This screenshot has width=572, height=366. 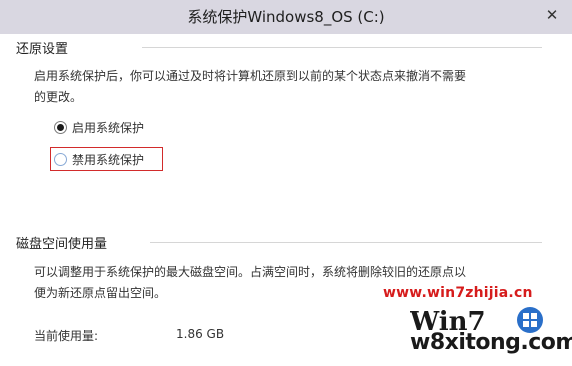 I want to click on disable-protection-radio: 禁用系统保护, so click(x=99, y=159).